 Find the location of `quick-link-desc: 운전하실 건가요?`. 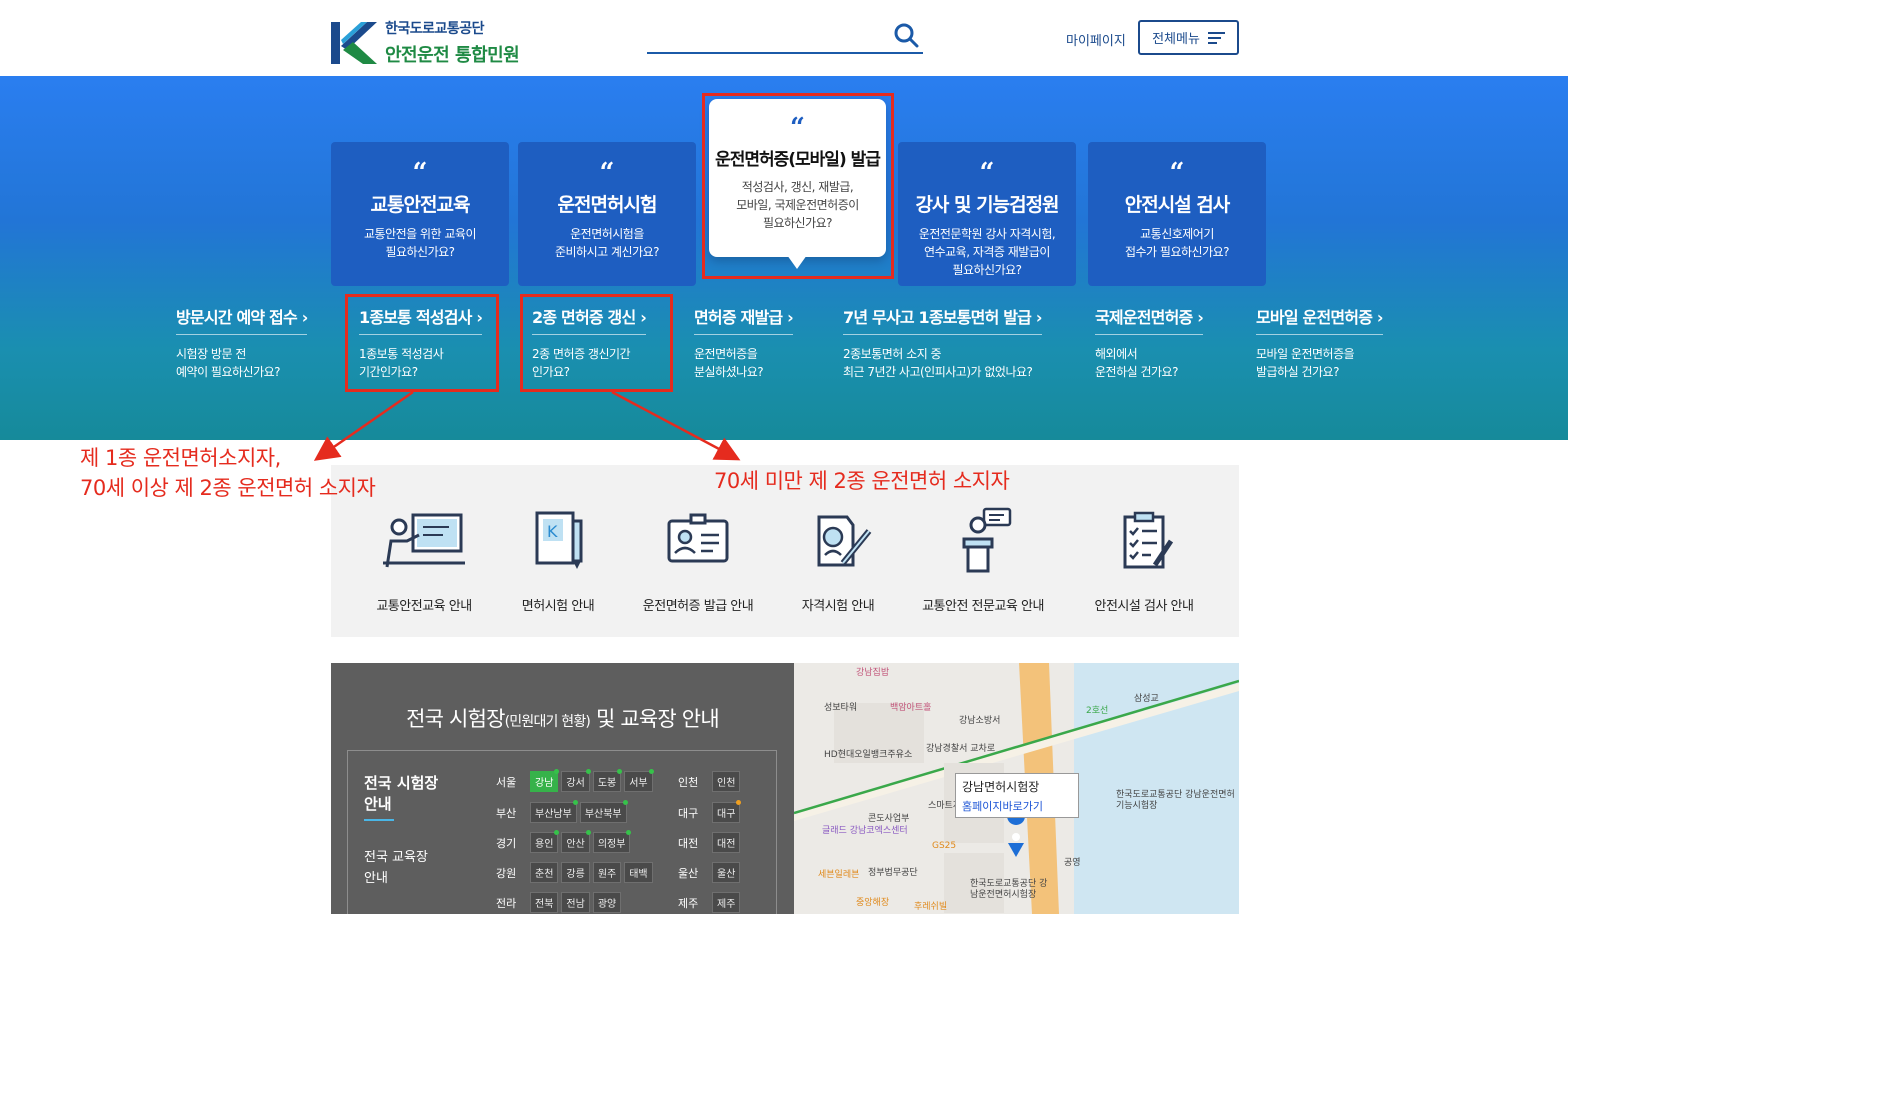

quick-link-desc: 운전하실 건가요? is located at coordinates (1136, 372).